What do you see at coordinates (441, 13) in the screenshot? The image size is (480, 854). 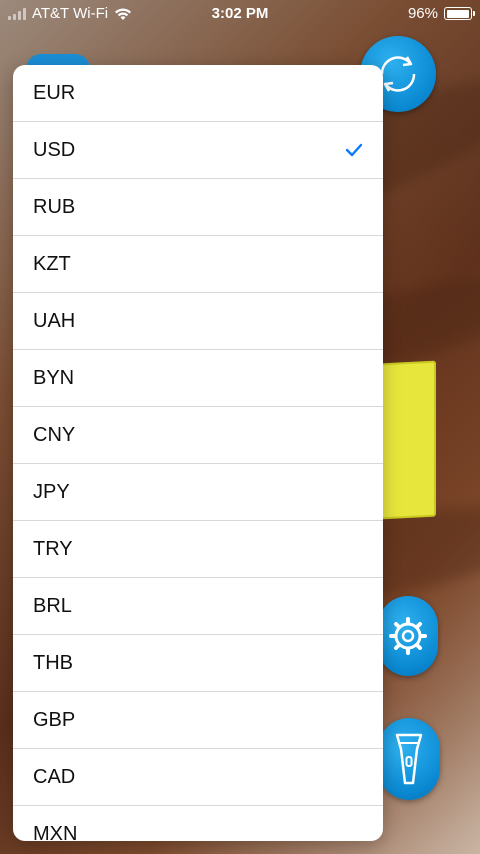 I see `status-right: 96%` at bounding box center [441, 13].